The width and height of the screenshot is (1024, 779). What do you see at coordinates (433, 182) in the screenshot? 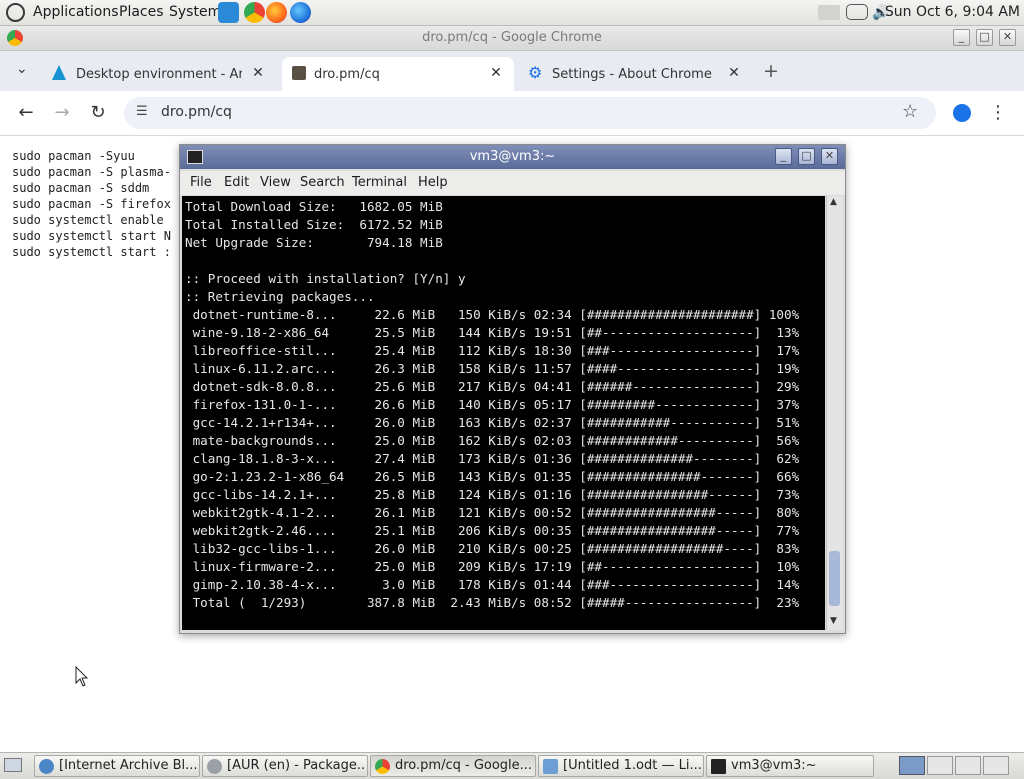
I see `menu-help: Help` at bounding box center [433, 182].